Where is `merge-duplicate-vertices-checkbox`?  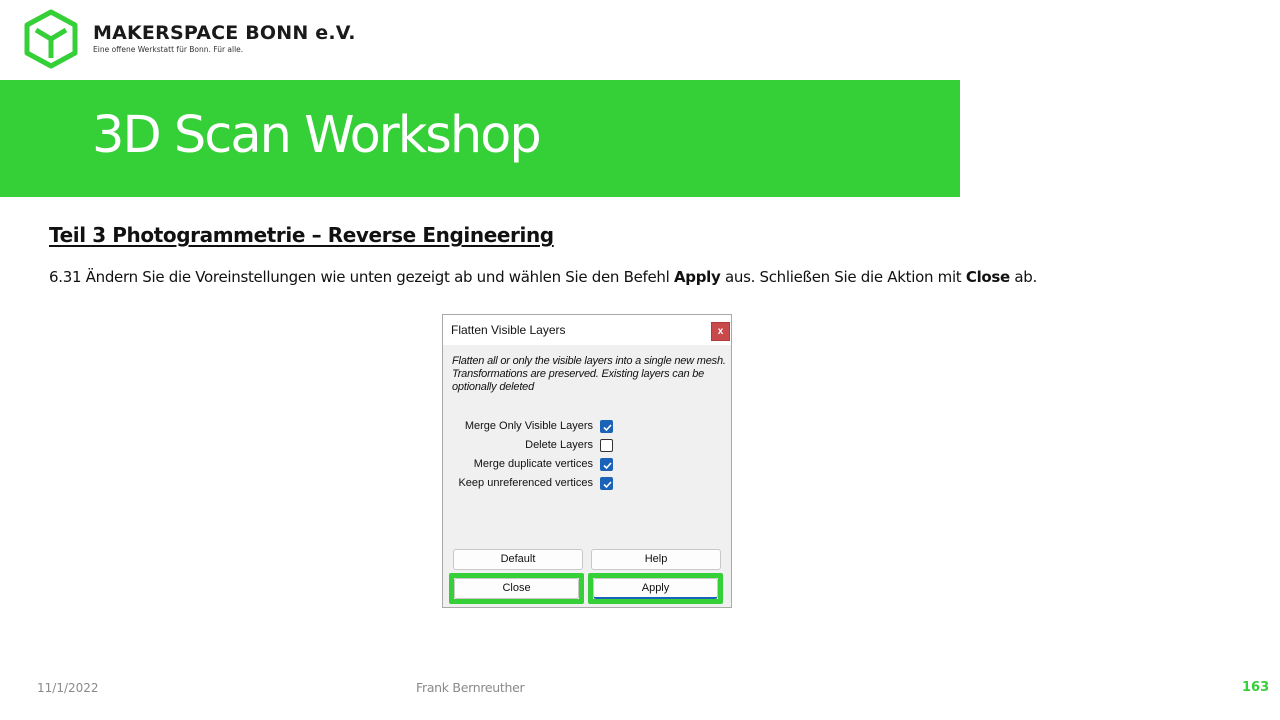 merge-duplicate-vertices-checkbox is located at coordinates (606, 464).